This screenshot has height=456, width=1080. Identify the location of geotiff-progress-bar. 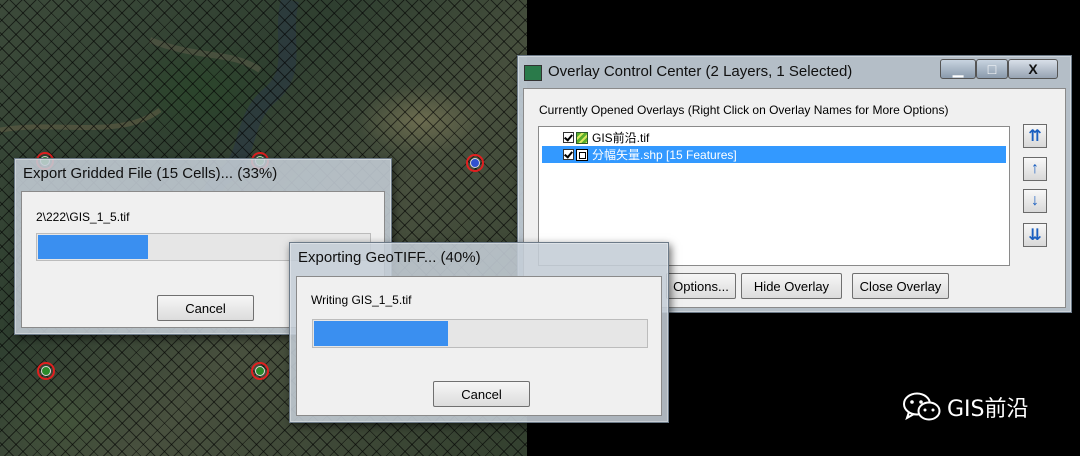
(480, 333).